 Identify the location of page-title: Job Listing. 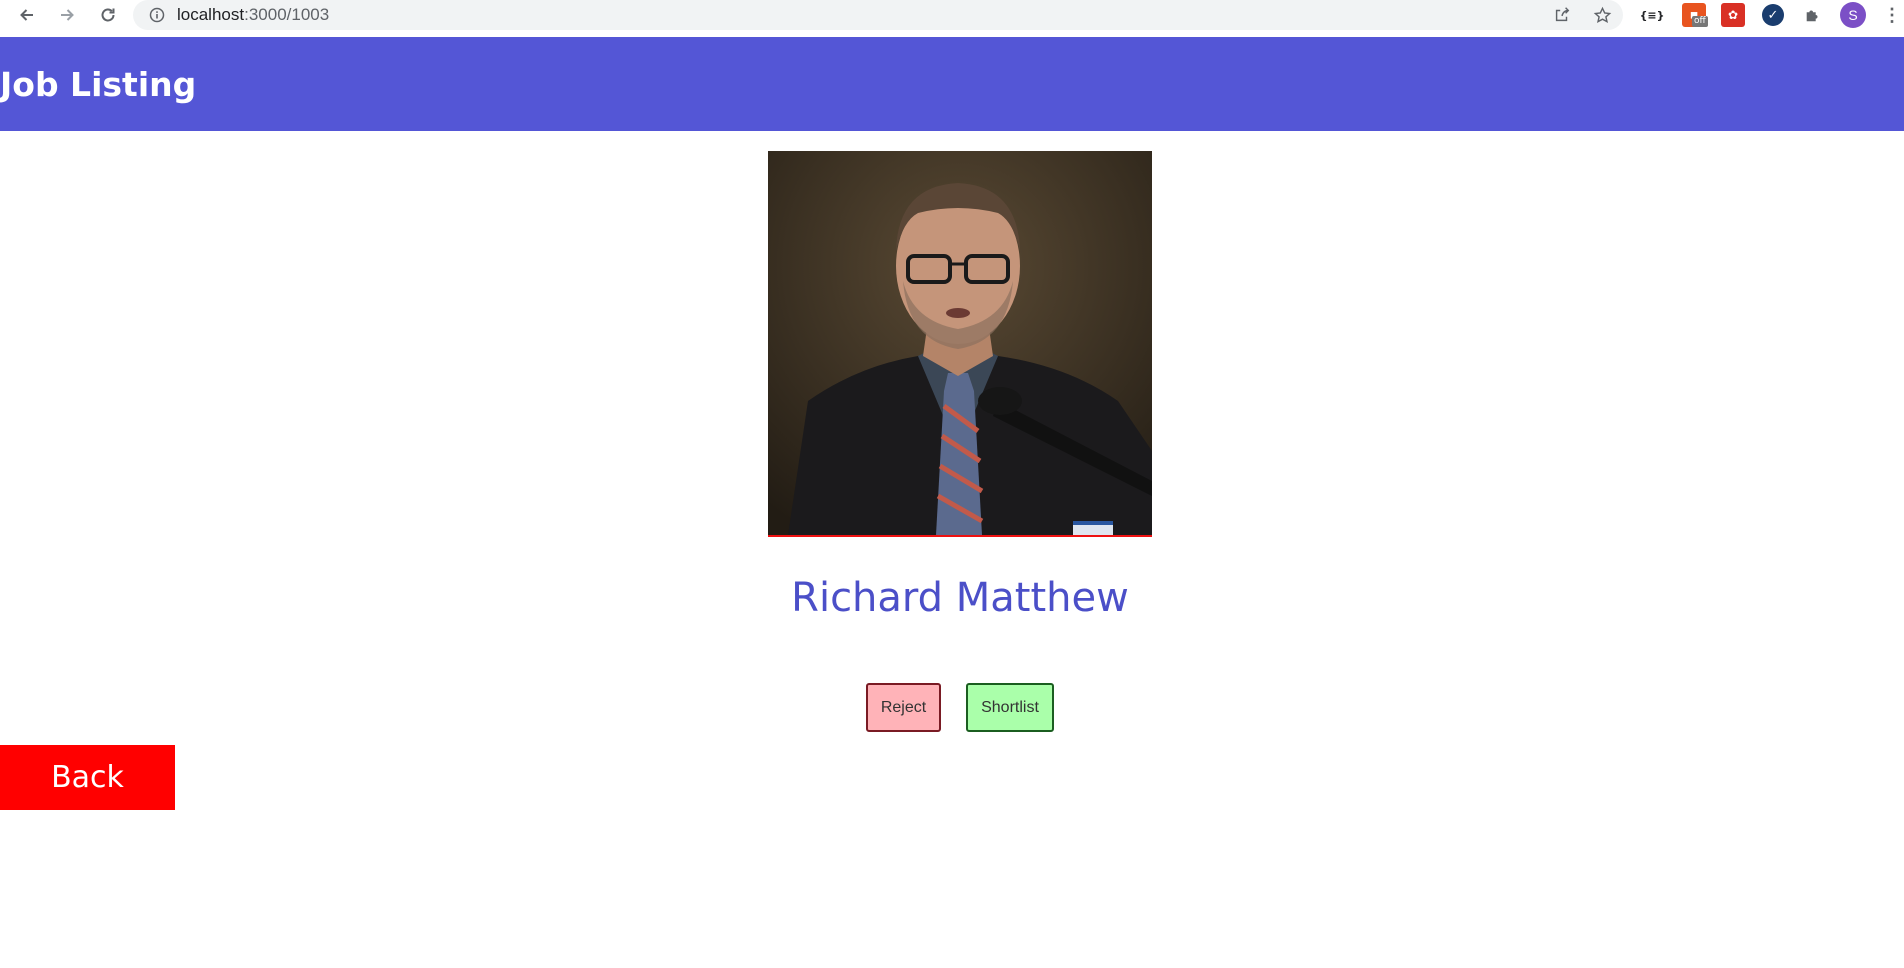
(98, 84).